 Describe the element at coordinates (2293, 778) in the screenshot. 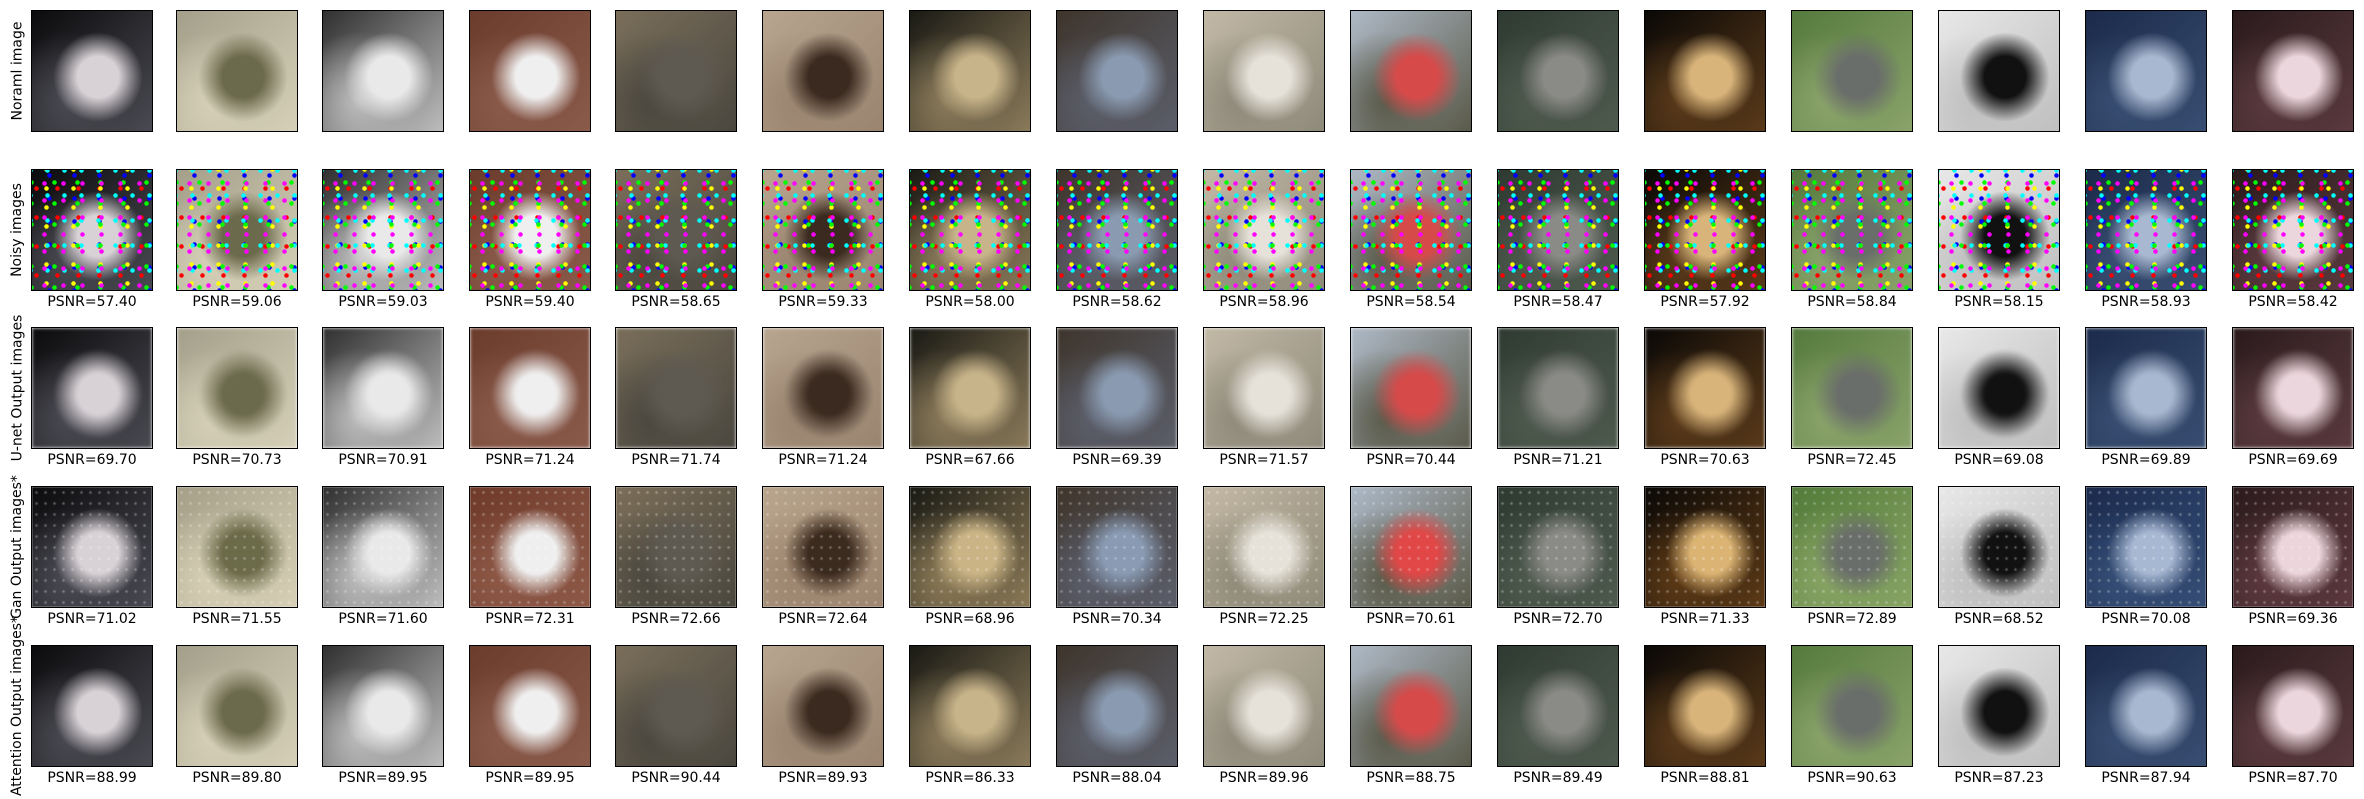

I see `psnr-label: PSNR=87.70` at that location.